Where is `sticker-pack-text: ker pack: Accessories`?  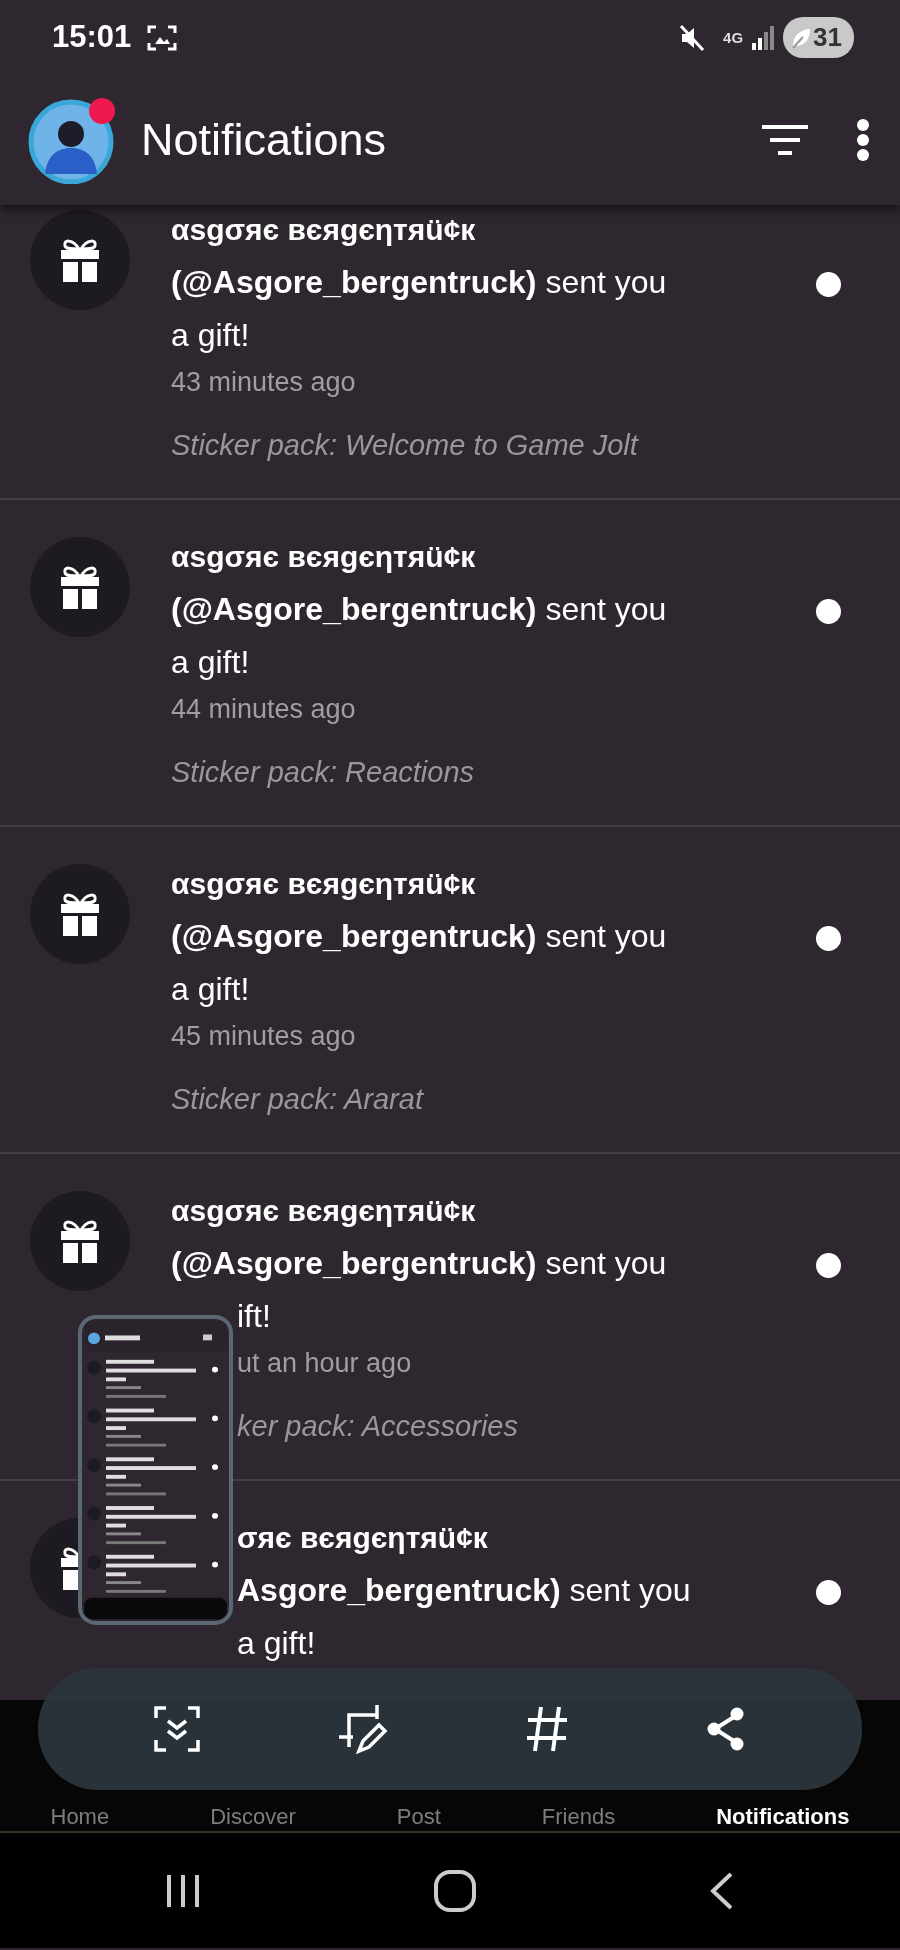 sticker-pack-text: ker pack: Accessories is located at coordinates (377, 1426).